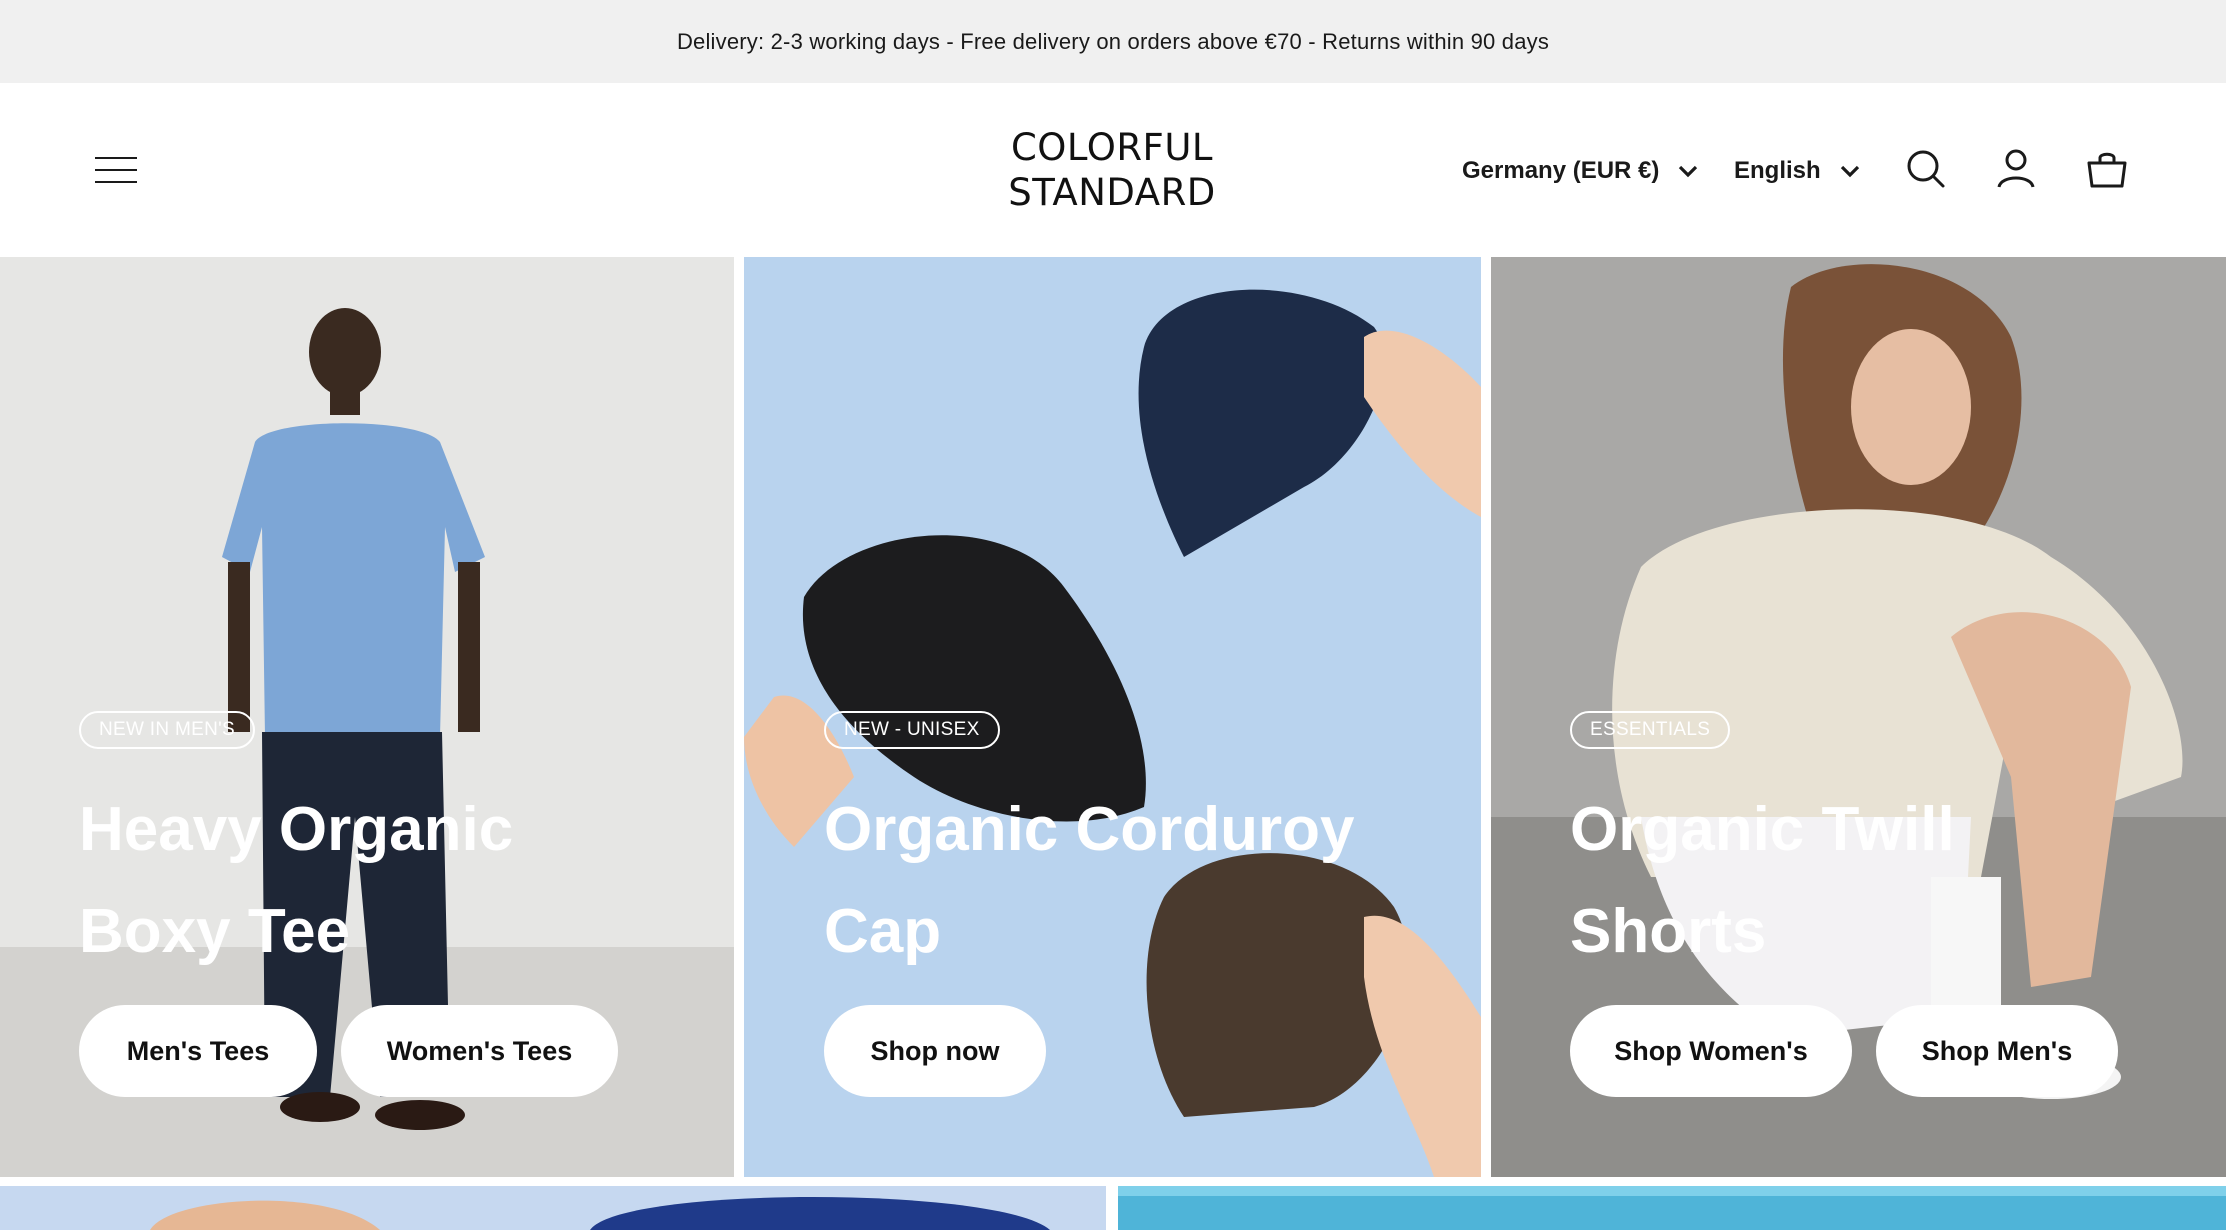 Image resolution: width=2226 pixels, height=1230 pixels. What do you see at coordinates (1711, 1051) in the screenshot?
I see `shop-womens-button: Shop Women's` at bounding box center [1711, 1051].